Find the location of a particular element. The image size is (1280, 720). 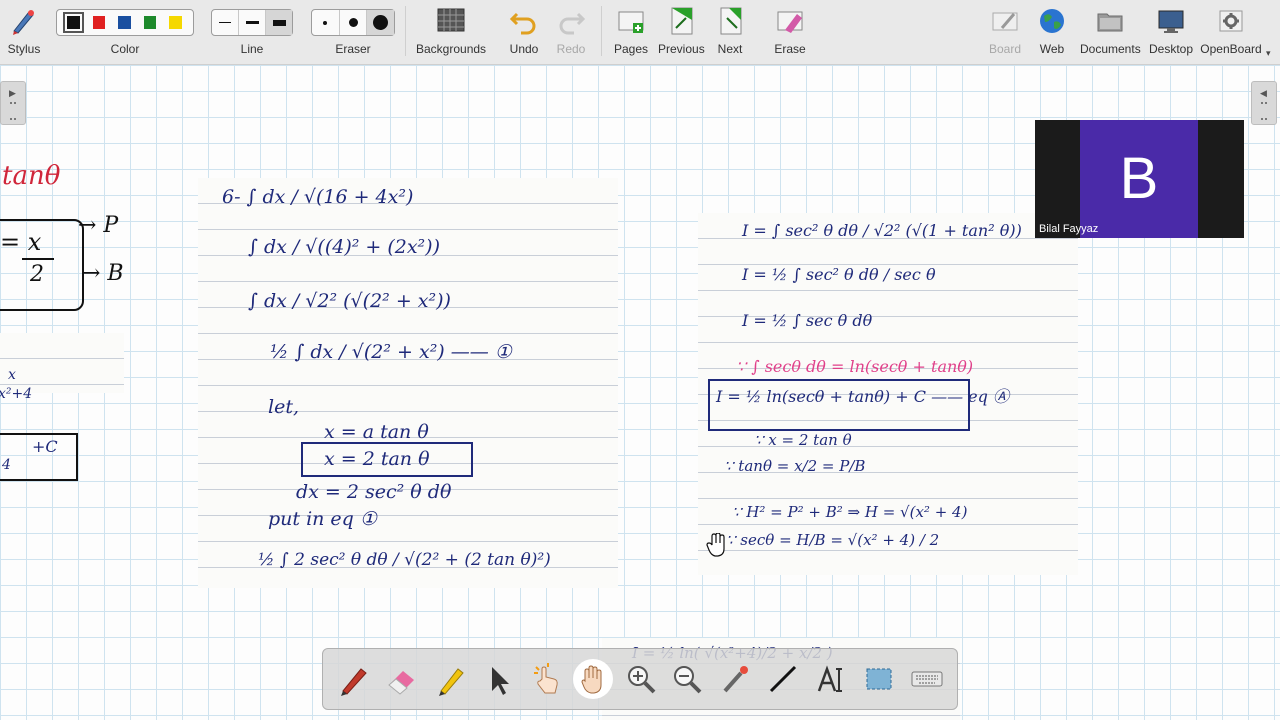

left-panel-tab: ▶ is located at coordinates (13, 103).